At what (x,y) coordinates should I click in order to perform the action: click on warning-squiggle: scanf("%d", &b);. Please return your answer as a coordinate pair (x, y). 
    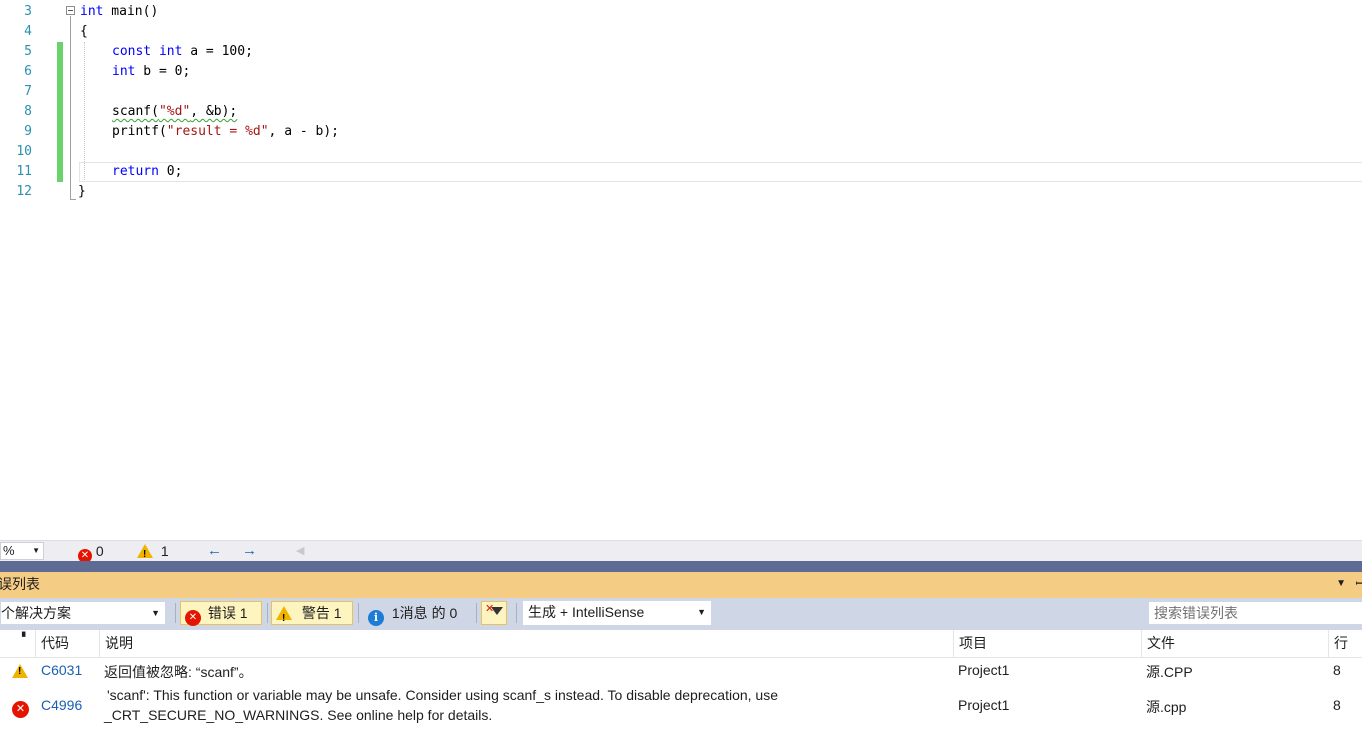
    Looking at the image, I should click on (174, 111).